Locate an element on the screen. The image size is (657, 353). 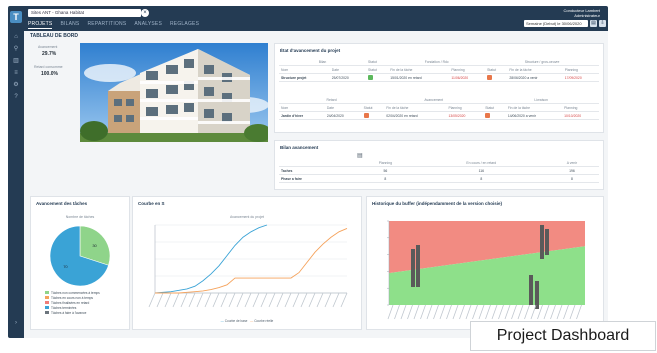
card-title: Courbe en S is located at coordinates (151, 203).